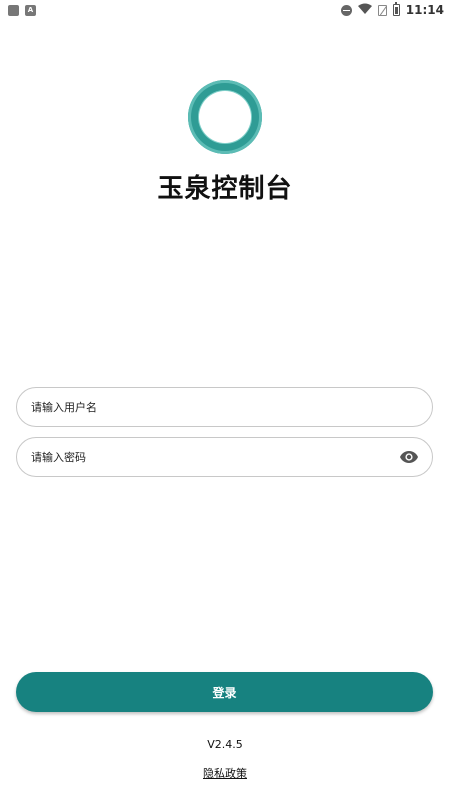  I want to click on status-time: 11:14, so click(424, 10).